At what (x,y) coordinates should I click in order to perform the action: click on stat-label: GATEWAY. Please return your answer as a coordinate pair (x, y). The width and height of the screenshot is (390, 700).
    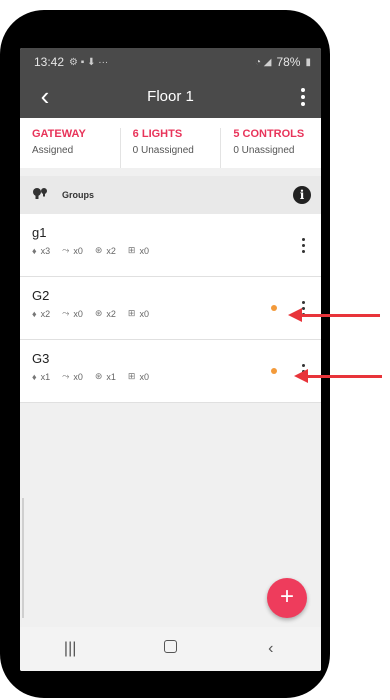
    Looking at the image, I should click on (59, 134).